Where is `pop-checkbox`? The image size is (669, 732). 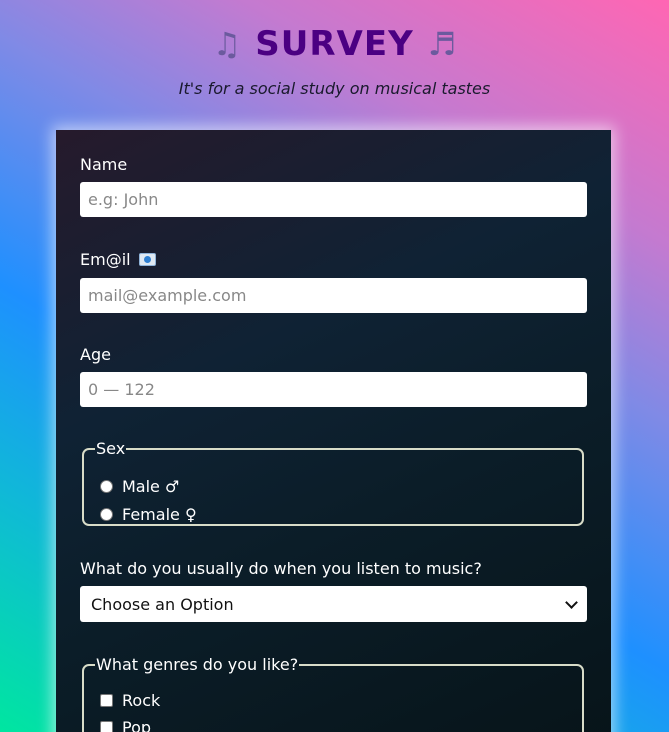 pop-checkbox is located at coordinates (106, 726).